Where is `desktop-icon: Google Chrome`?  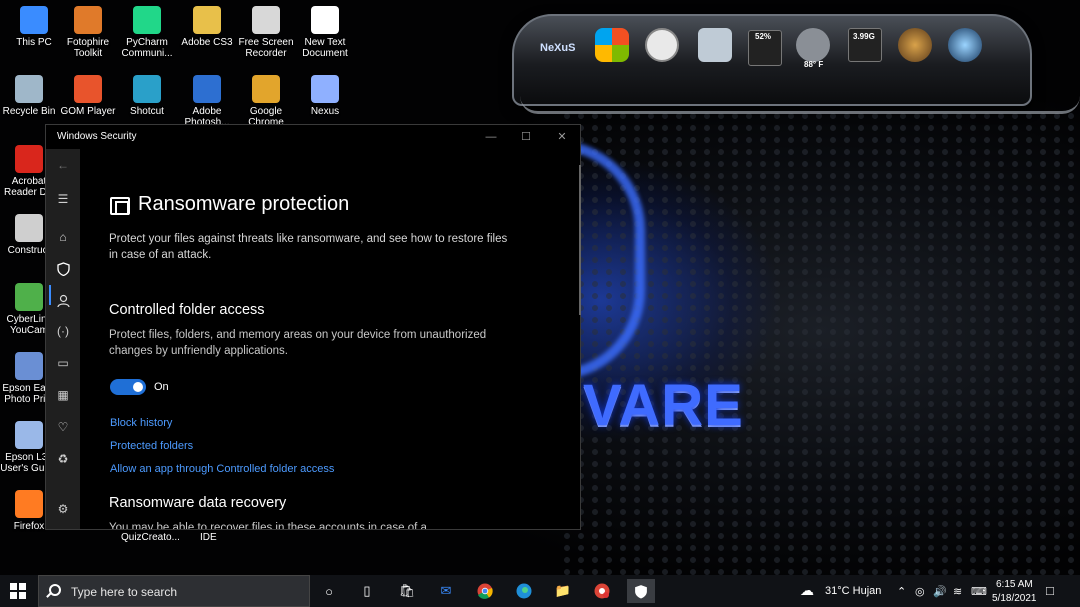
desktop-icon: Google Chrome is located at coordinates (266, 101).